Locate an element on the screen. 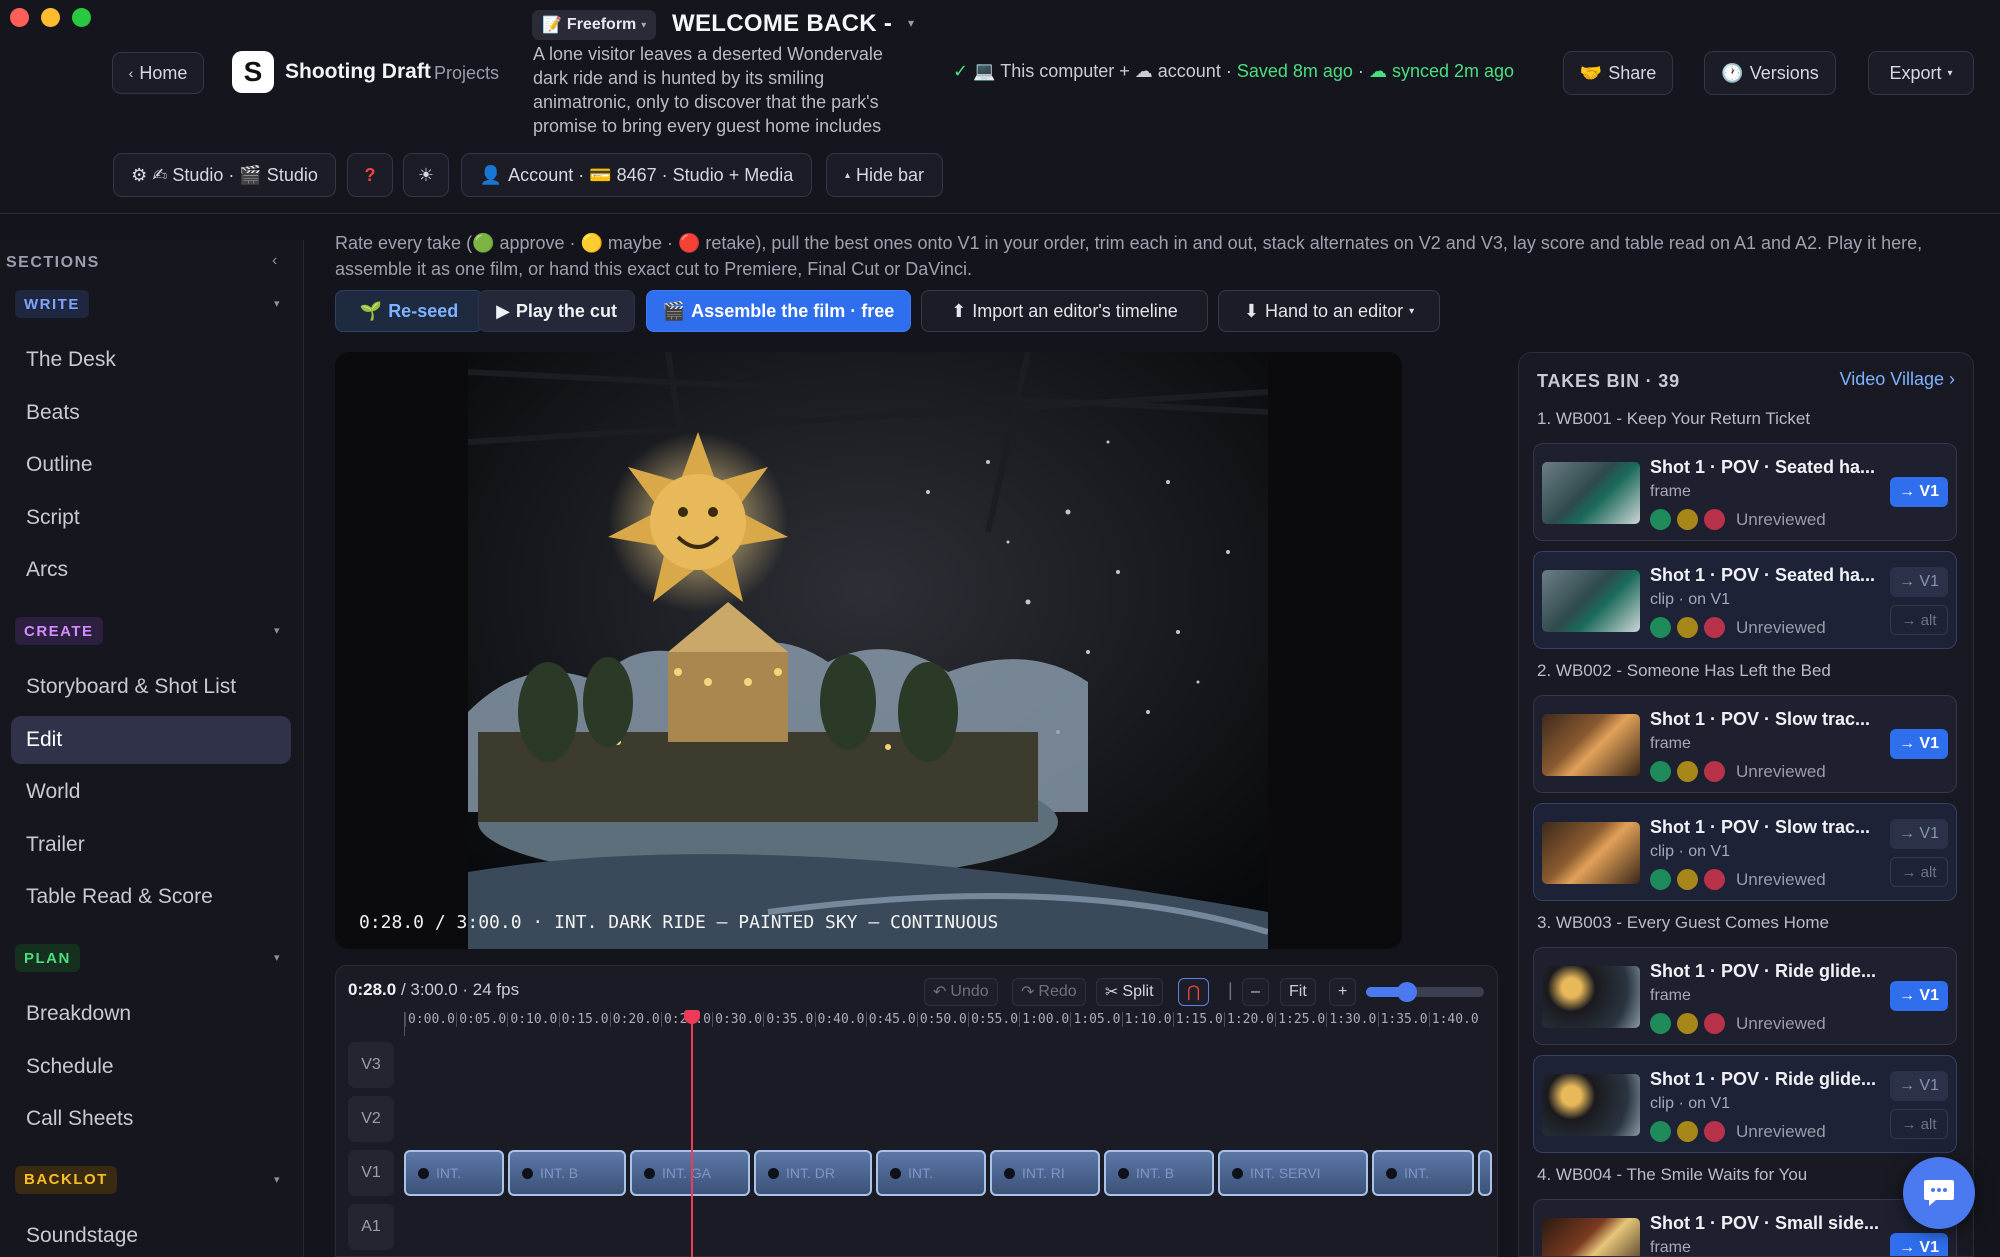 The width and height of the screenshot is (2000, 1257). minimize-window-button is located at coordinates (50, 17).